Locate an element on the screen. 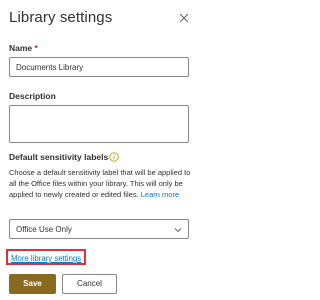  more-settings-highlight: More library settings is located at coordinates (46, 257).